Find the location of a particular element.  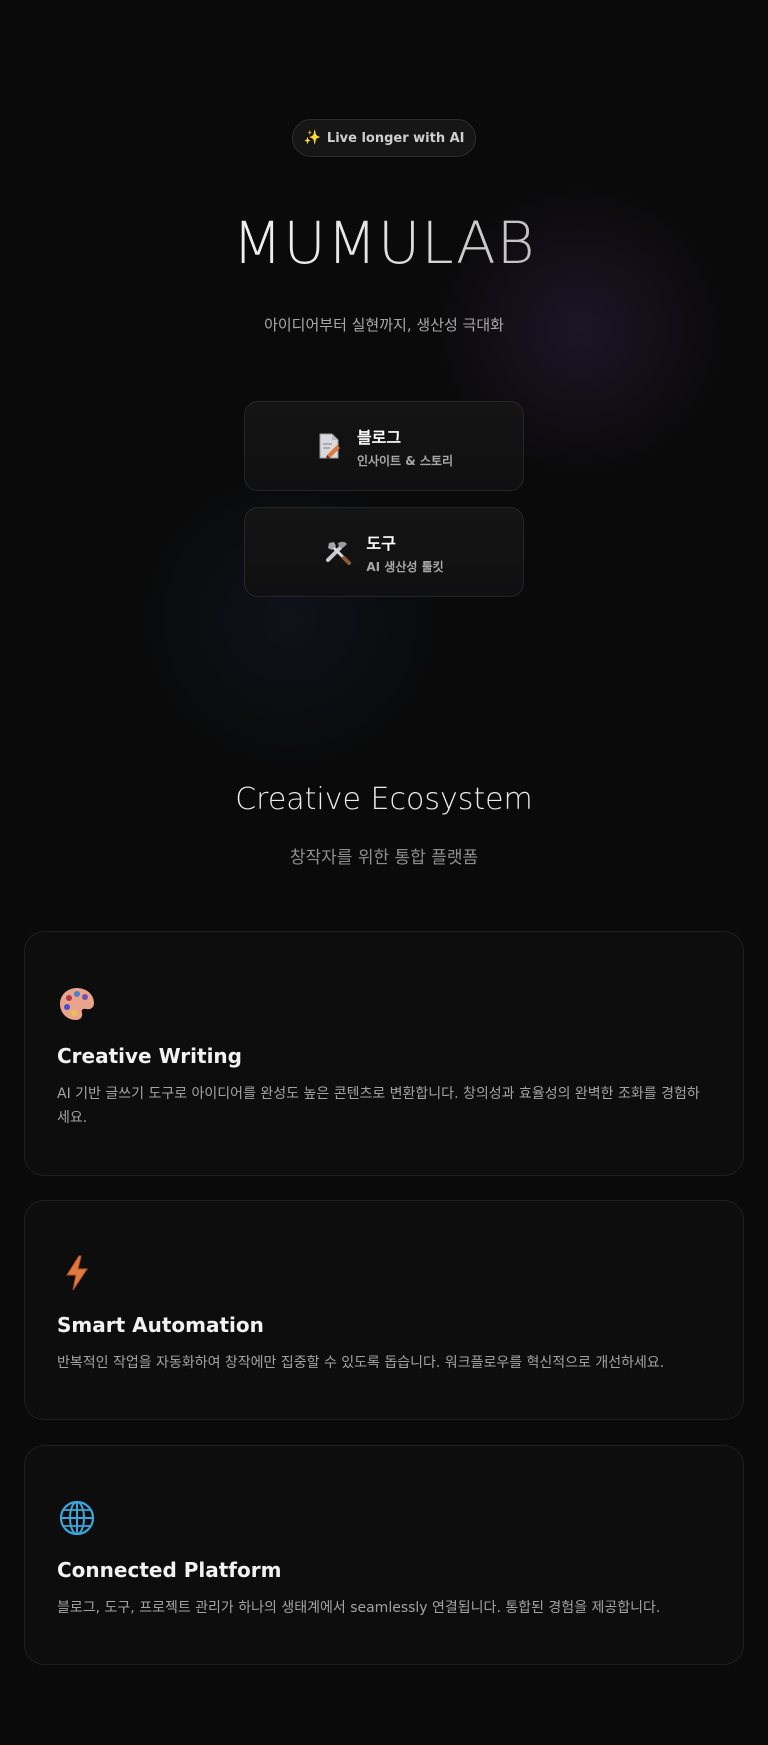

sparkles-icon: ✨ is located at coordinates (312, 138).